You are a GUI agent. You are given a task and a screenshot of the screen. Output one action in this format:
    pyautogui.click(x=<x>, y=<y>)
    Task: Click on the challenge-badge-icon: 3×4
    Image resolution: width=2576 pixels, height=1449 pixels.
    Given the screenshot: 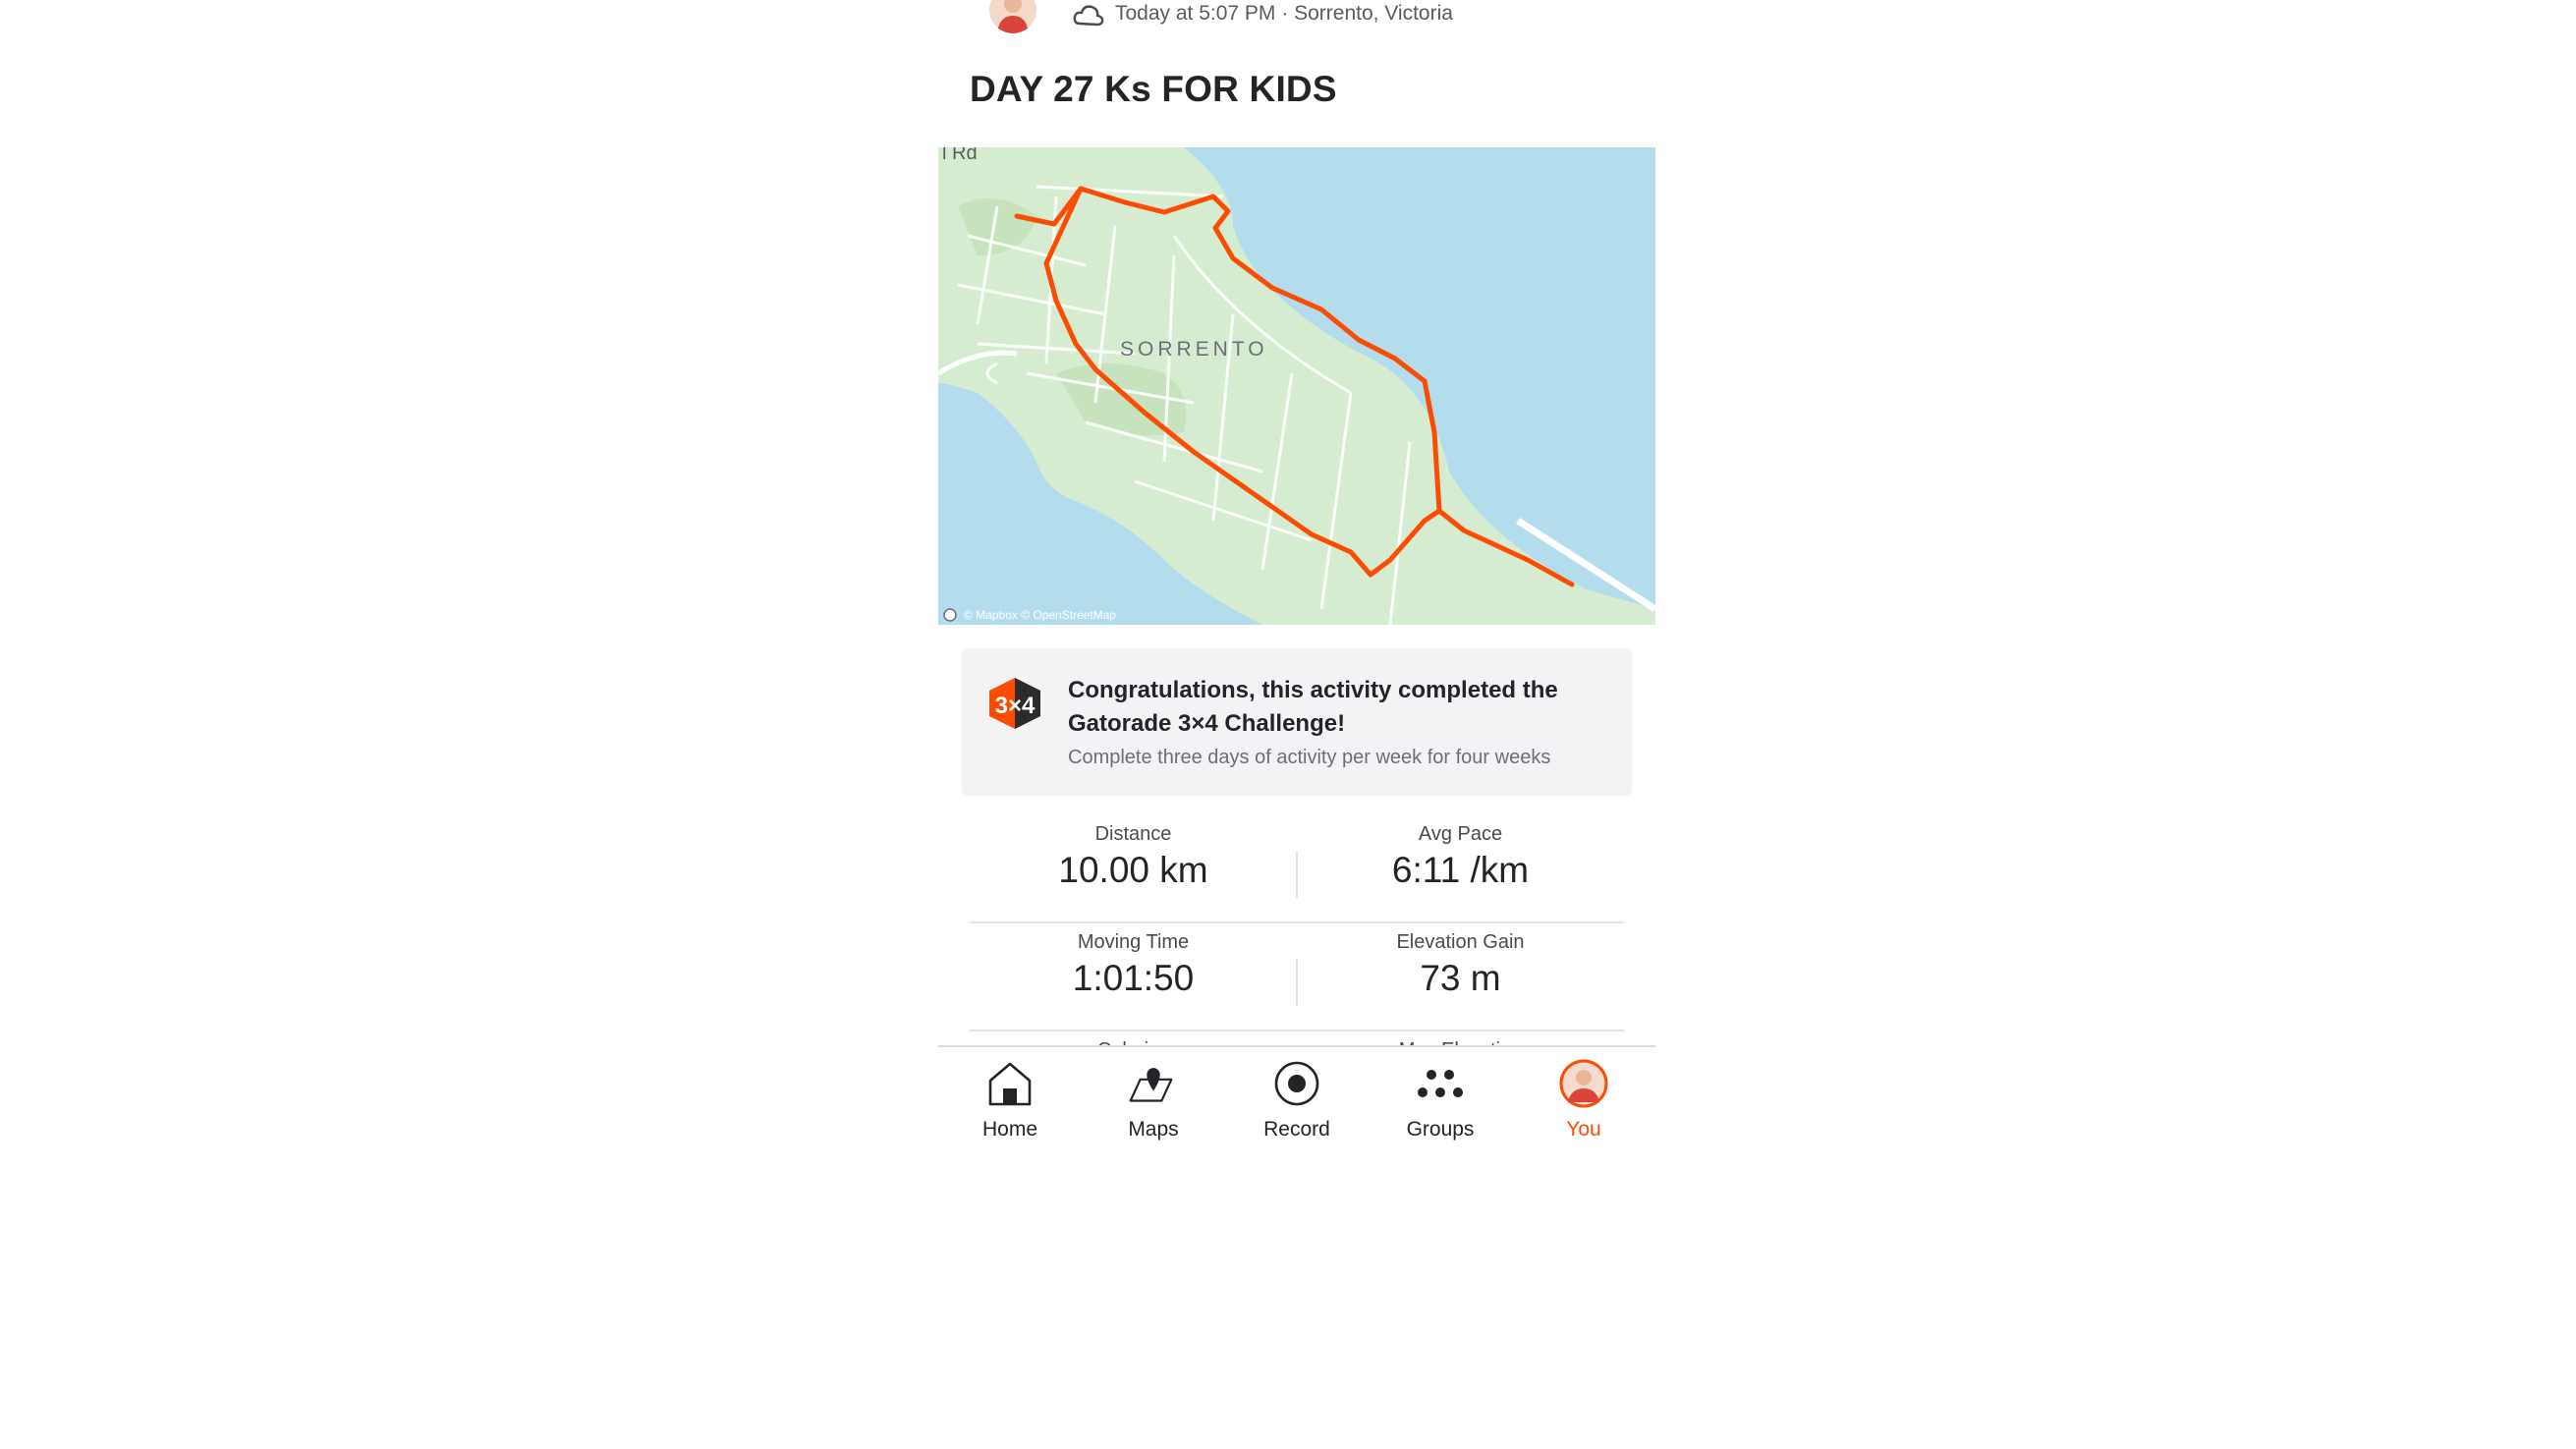 What is the action you would take?
    pyautogui.click(x=1014, y=703)
    